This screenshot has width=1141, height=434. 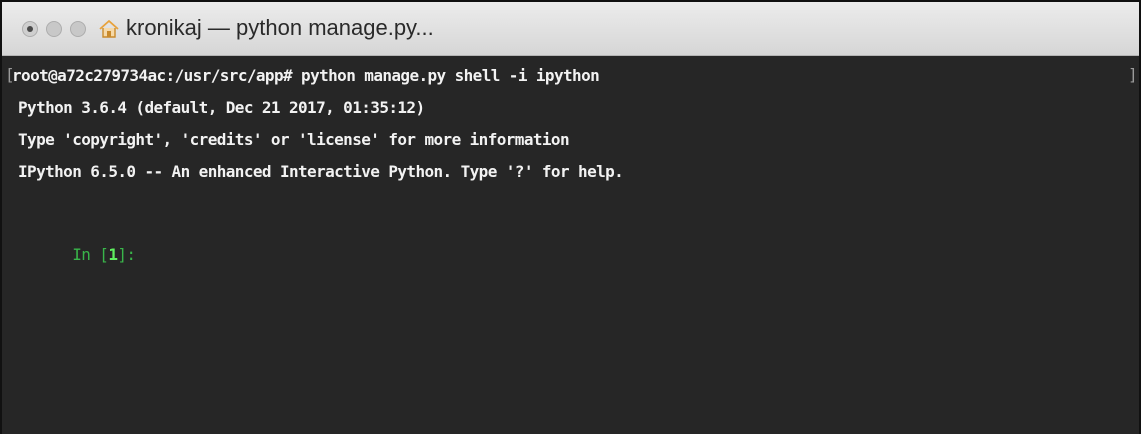 What do you see at coordinates (90, 254) in the screenshot?
I see `prompt-in-label: In [` at bounding box center [90, 254].